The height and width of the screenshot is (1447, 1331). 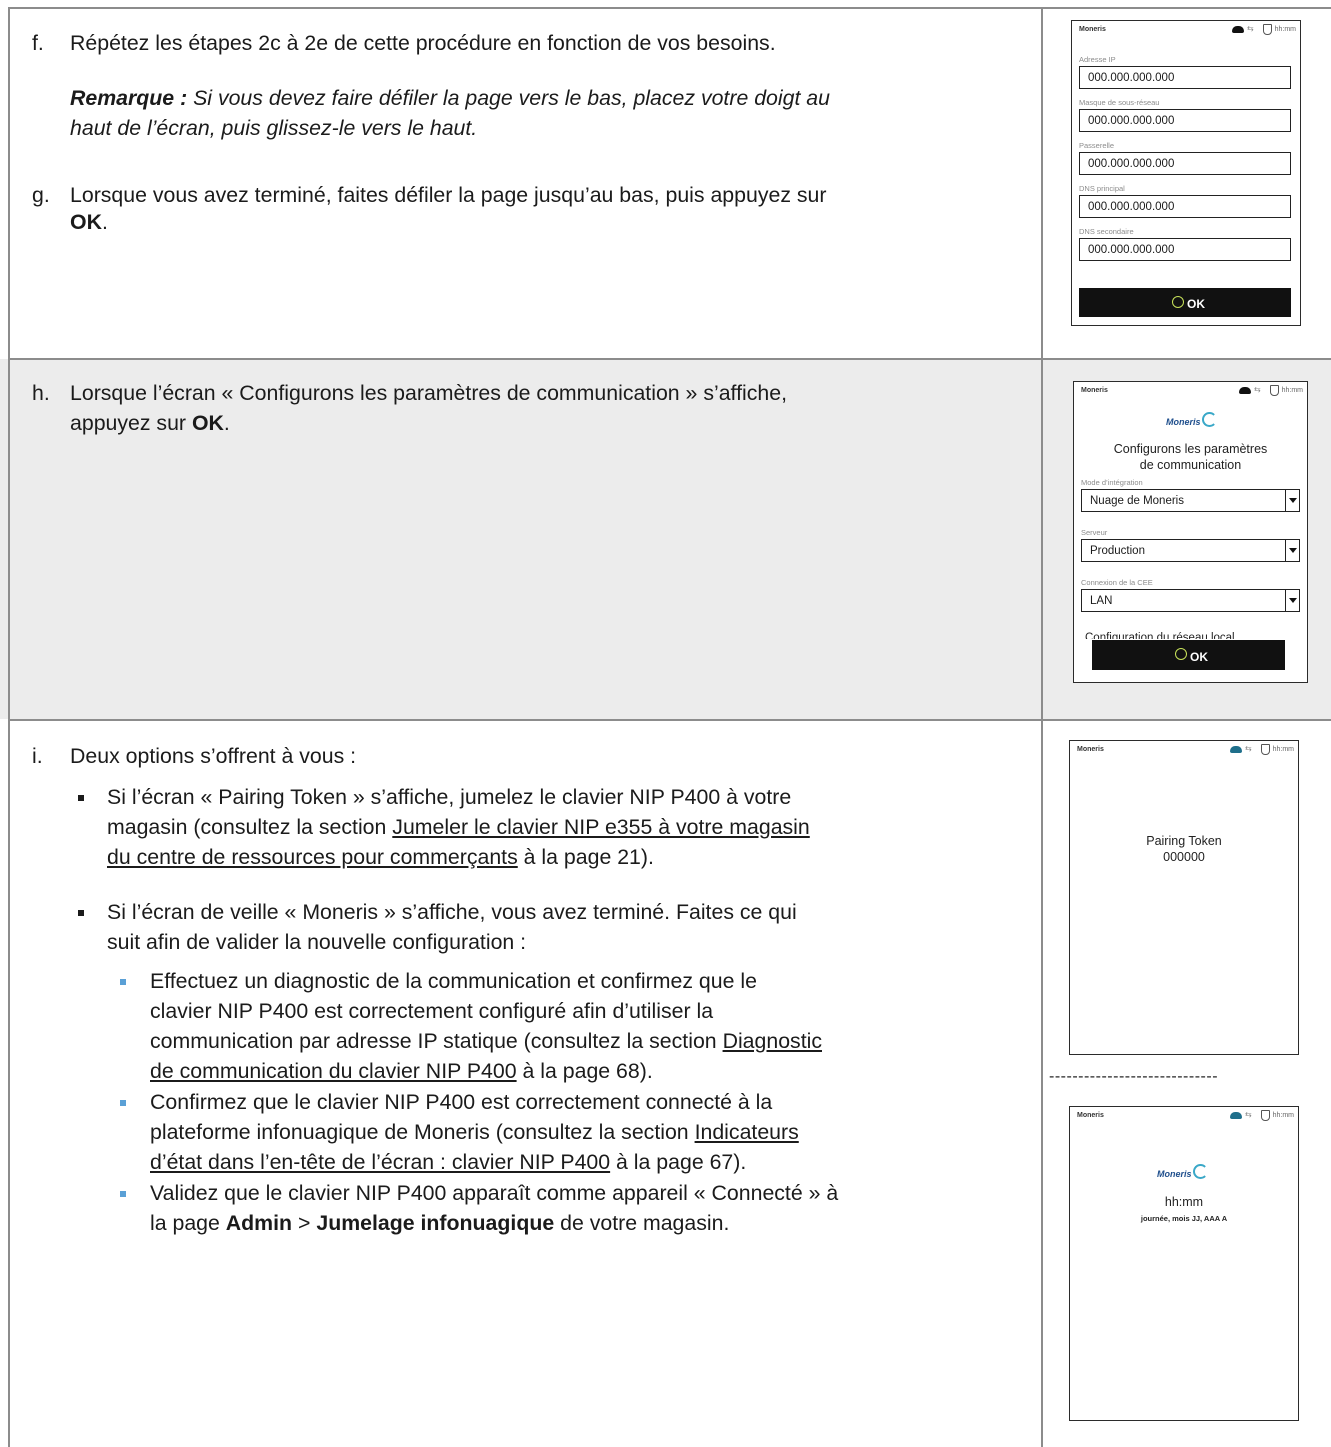 I want to click on server-select: Production, so click(x=1190, y=550).